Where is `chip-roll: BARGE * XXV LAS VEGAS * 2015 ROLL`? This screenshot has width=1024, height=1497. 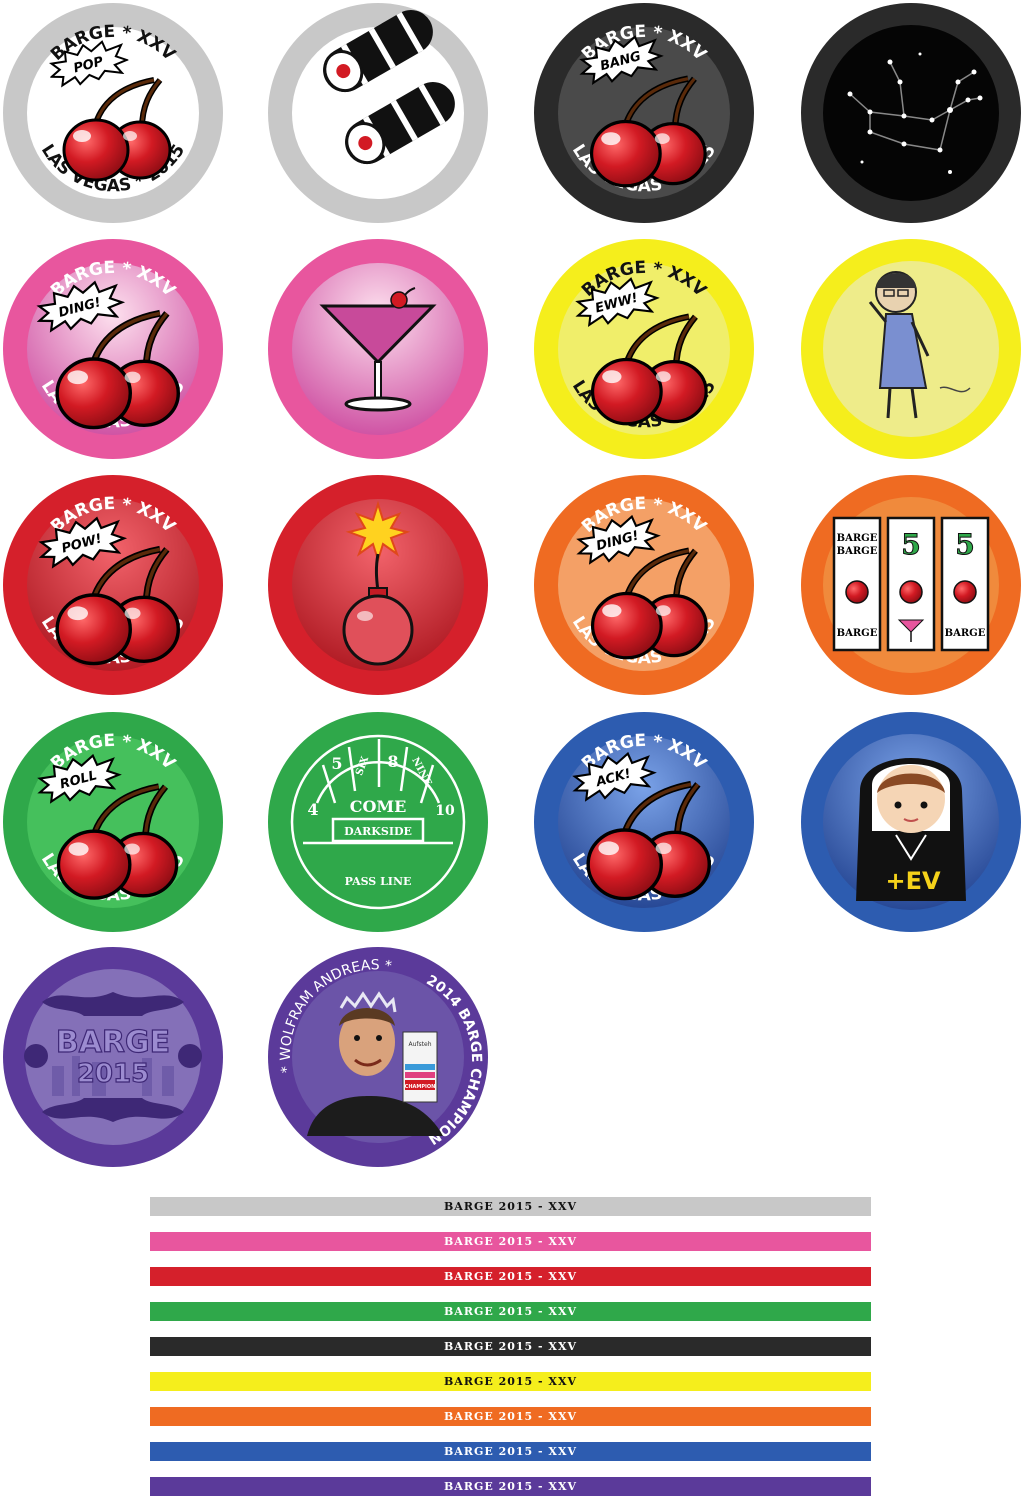 chip-roll: BARGE * XXV LAS VEGAS * 2015 ROLL is located at coordinates (113, 822).